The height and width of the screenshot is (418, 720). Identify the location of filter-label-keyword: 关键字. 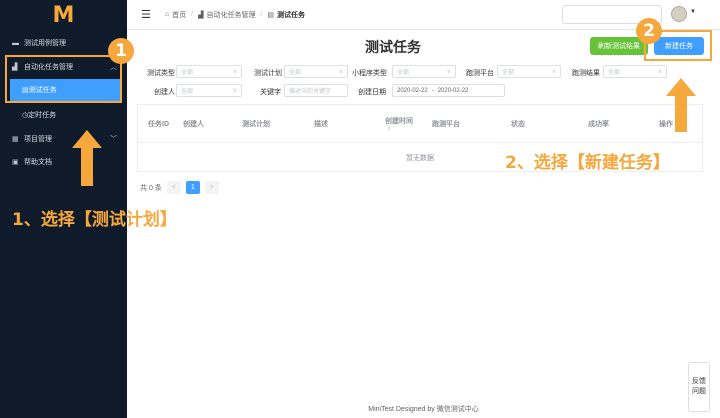
(270, 92).